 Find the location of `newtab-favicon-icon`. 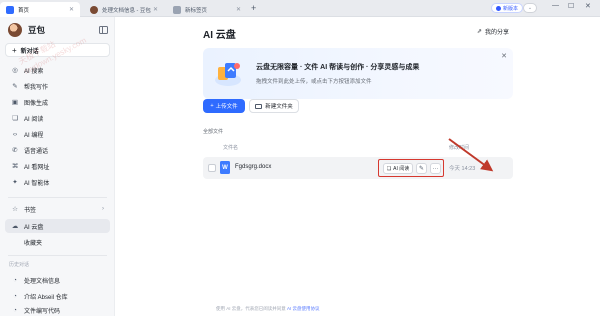

newtab-favicon-icon is located at coordinates (177, 9).